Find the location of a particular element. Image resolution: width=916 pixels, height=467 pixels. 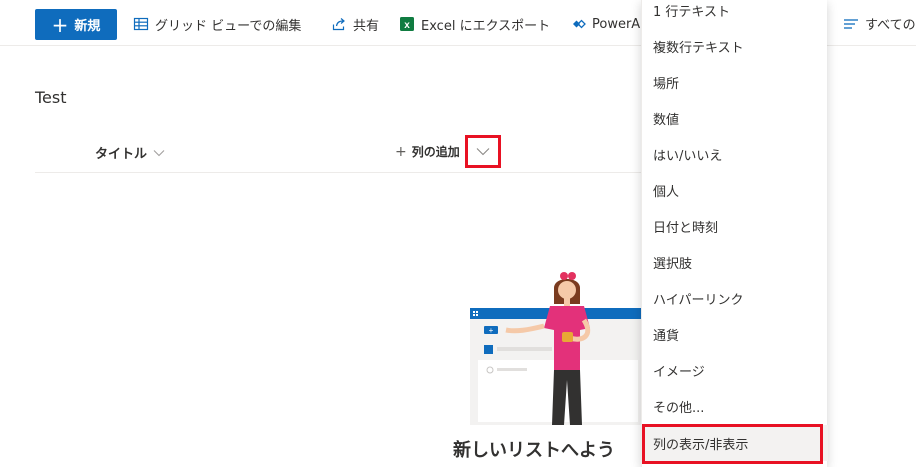

menu-item-yes-no: はい/いいえ is located at coordinates (735, 154).